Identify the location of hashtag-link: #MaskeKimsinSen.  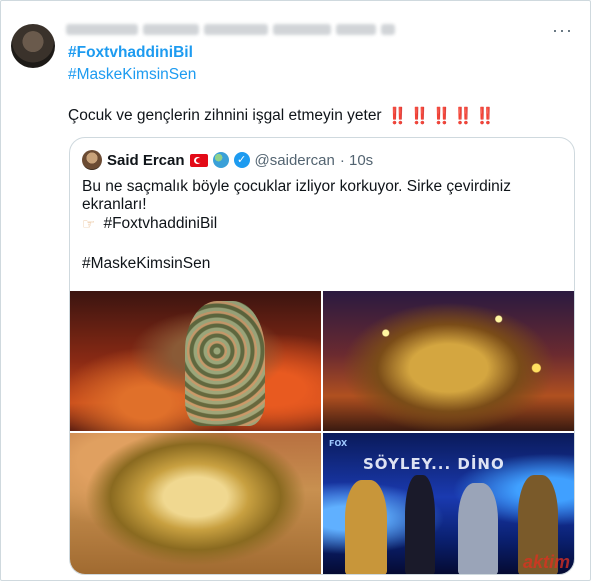
(132, 75).